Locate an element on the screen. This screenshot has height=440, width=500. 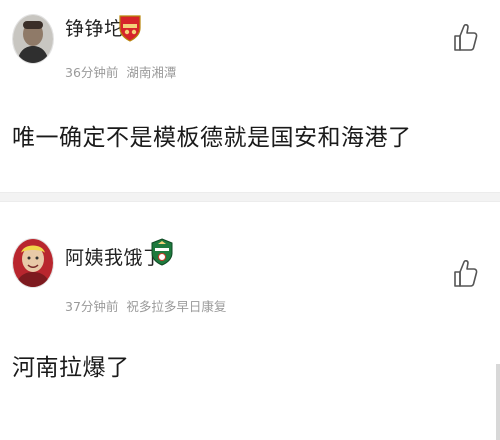
club-crest-icon is located at coordinates (162, 252).